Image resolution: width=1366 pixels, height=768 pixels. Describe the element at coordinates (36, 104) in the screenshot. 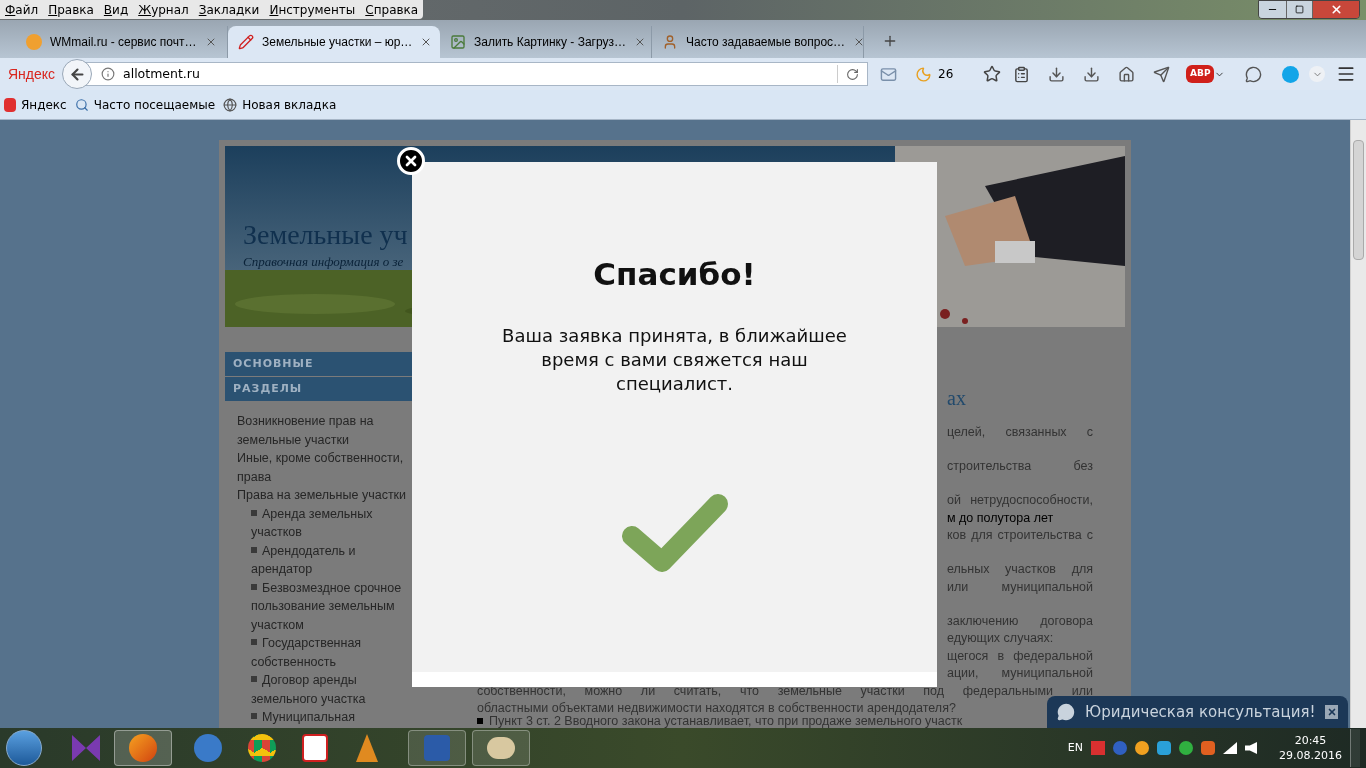

I see `bookmark-item: Яндекс` at that location.